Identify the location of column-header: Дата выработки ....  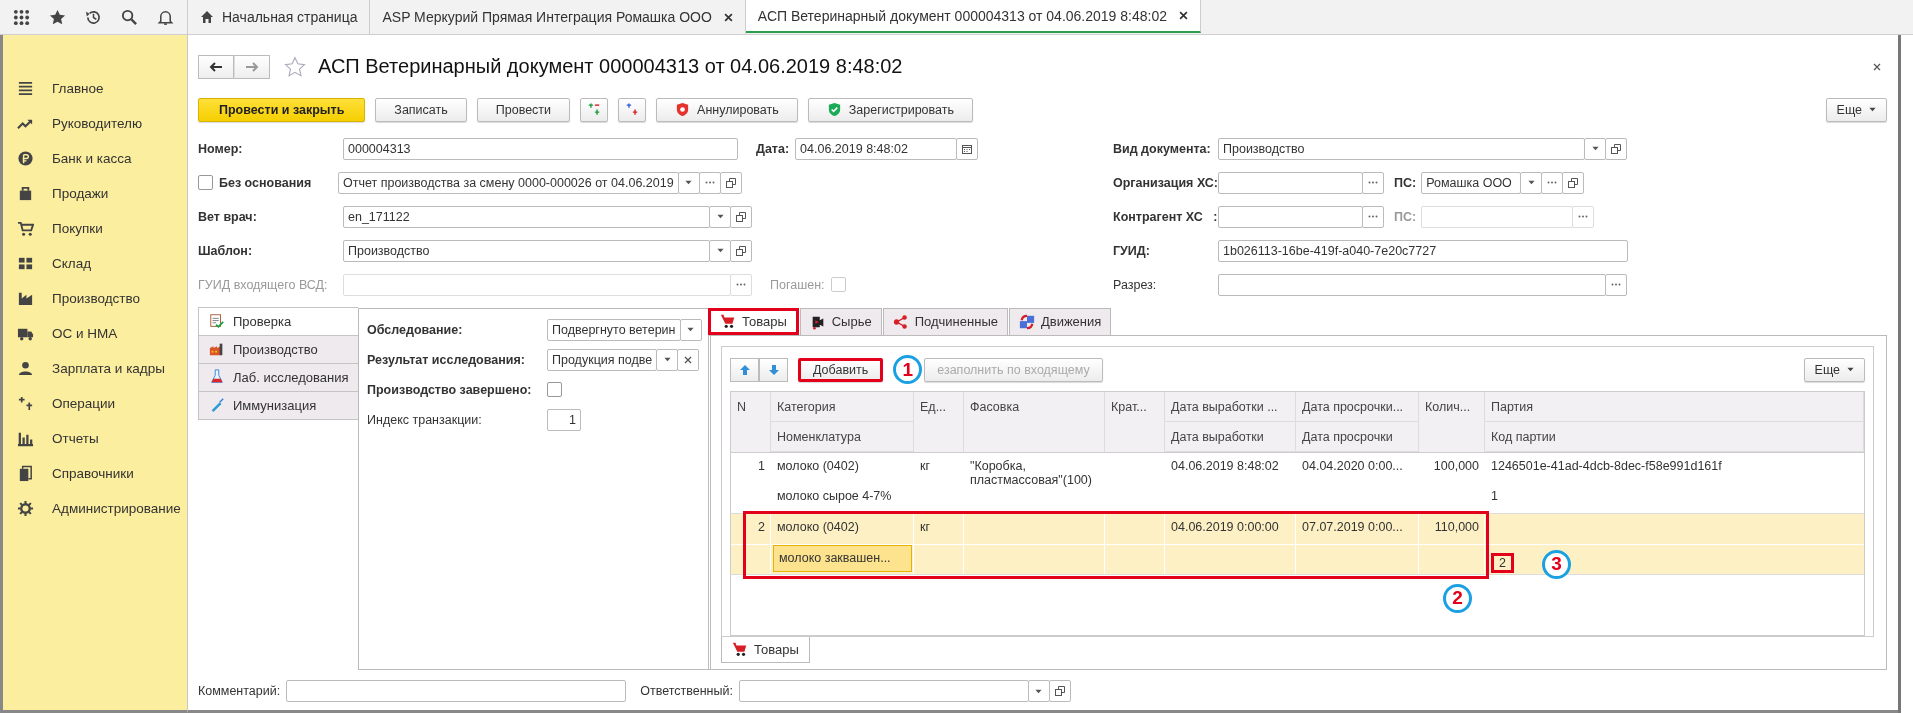
(1230, 406).